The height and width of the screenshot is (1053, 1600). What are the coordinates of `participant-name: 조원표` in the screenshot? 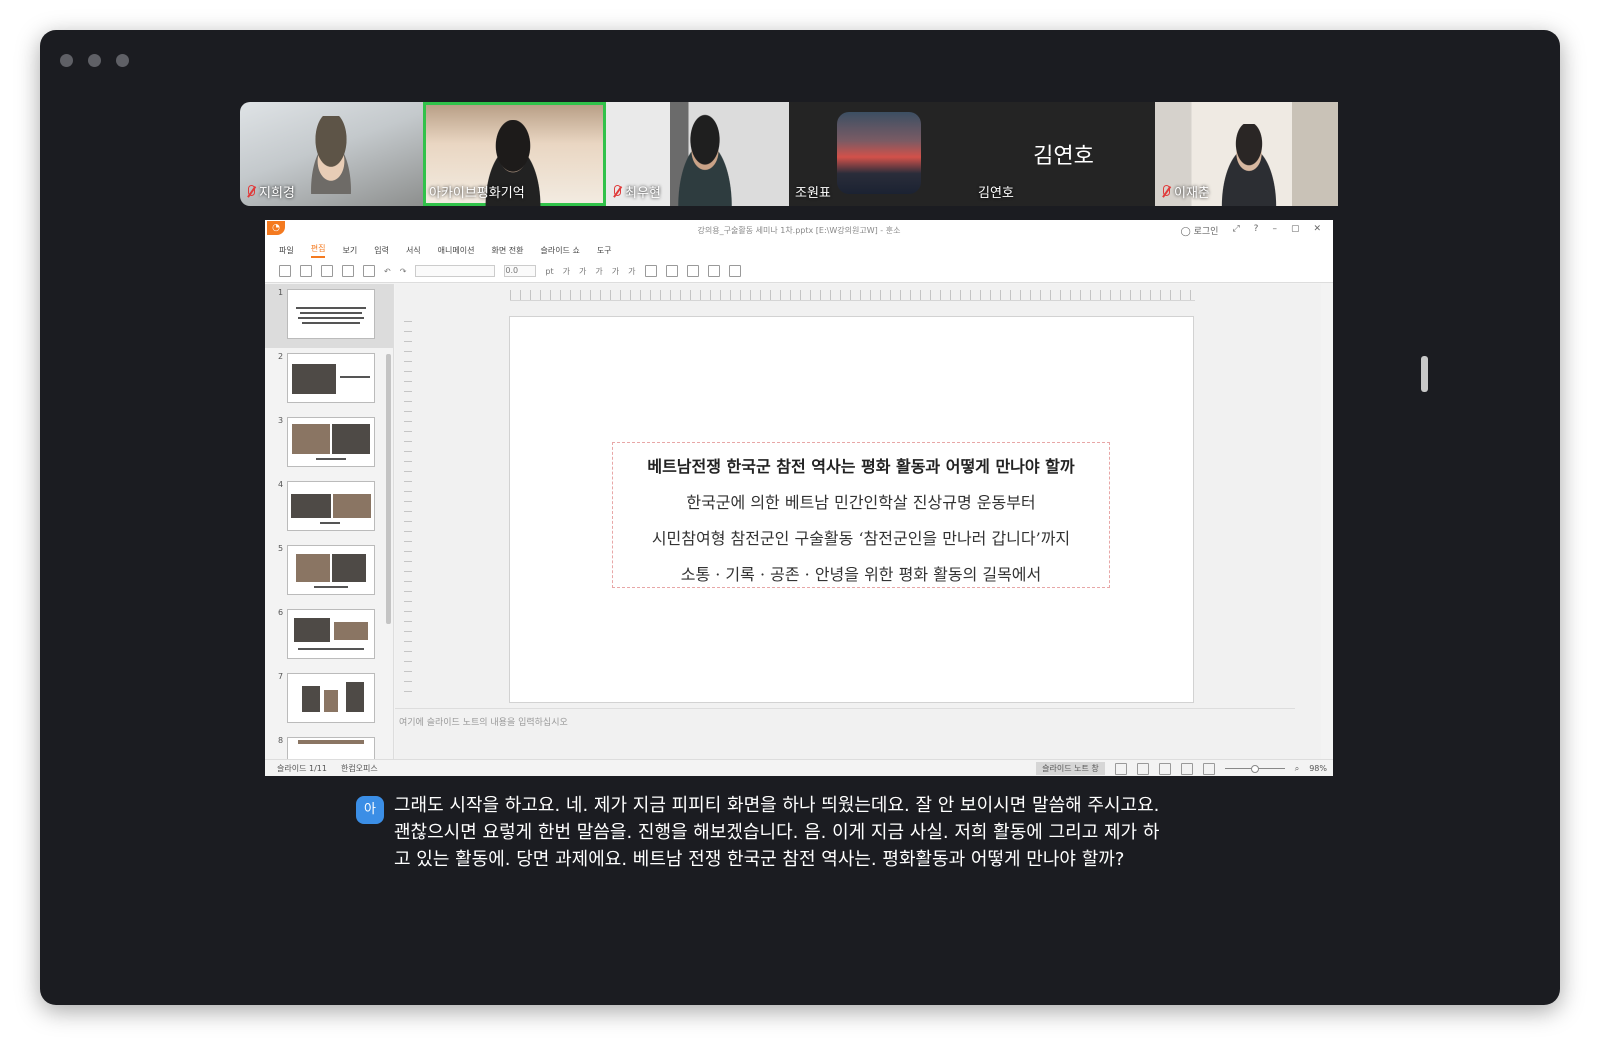 It's located at (813, 193).